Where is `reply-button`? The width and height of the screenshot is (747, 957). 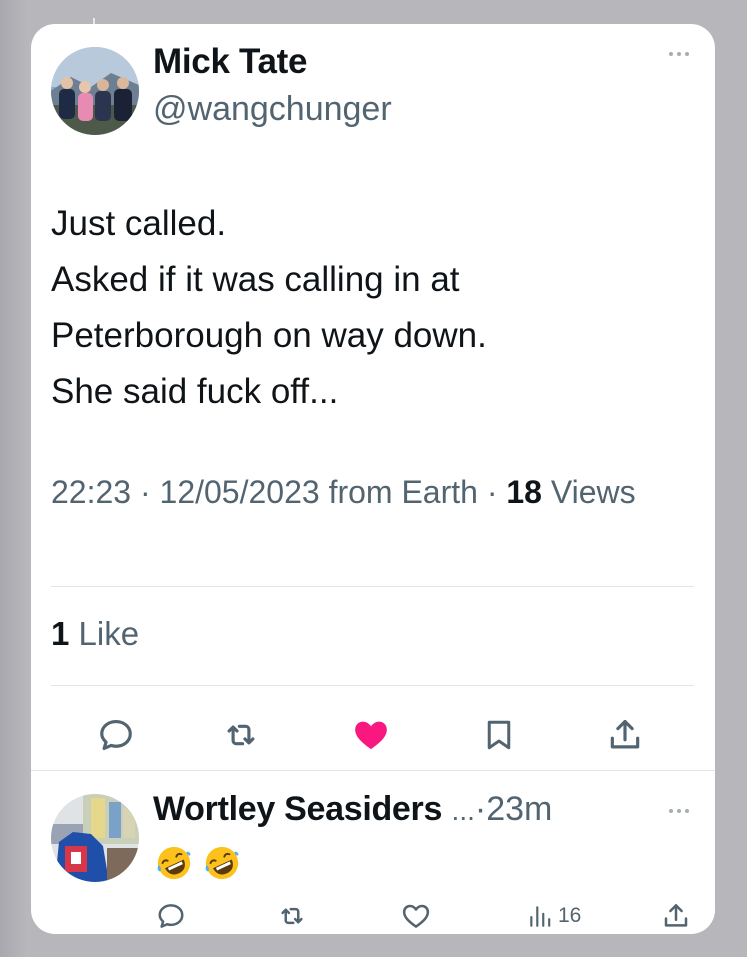 reply-button is located at coordinates (116, 735).